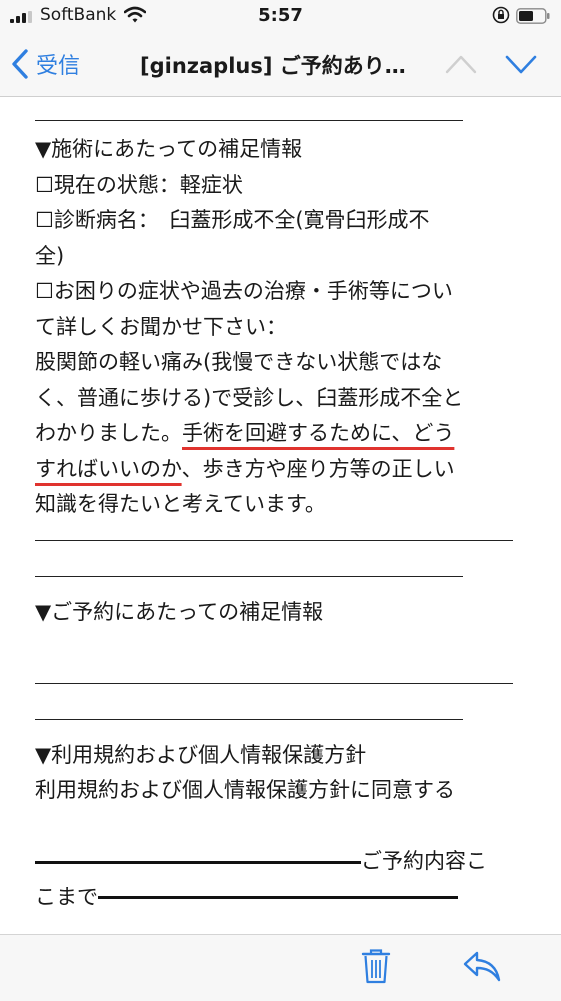  Describe the element at coordinates (66, 896) in the screenshot. I see `end-marker-text: こまで` at that location.